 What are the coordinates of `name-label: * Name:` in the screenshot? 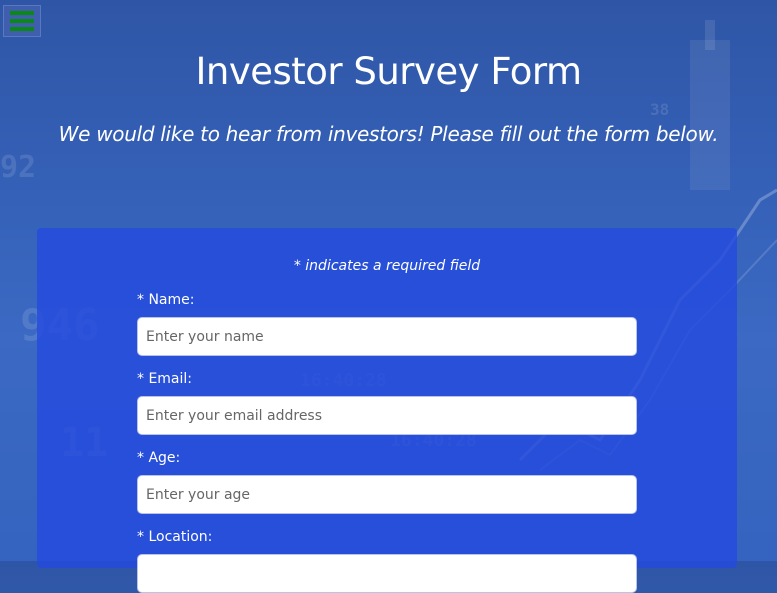 It's located at (166, 300).